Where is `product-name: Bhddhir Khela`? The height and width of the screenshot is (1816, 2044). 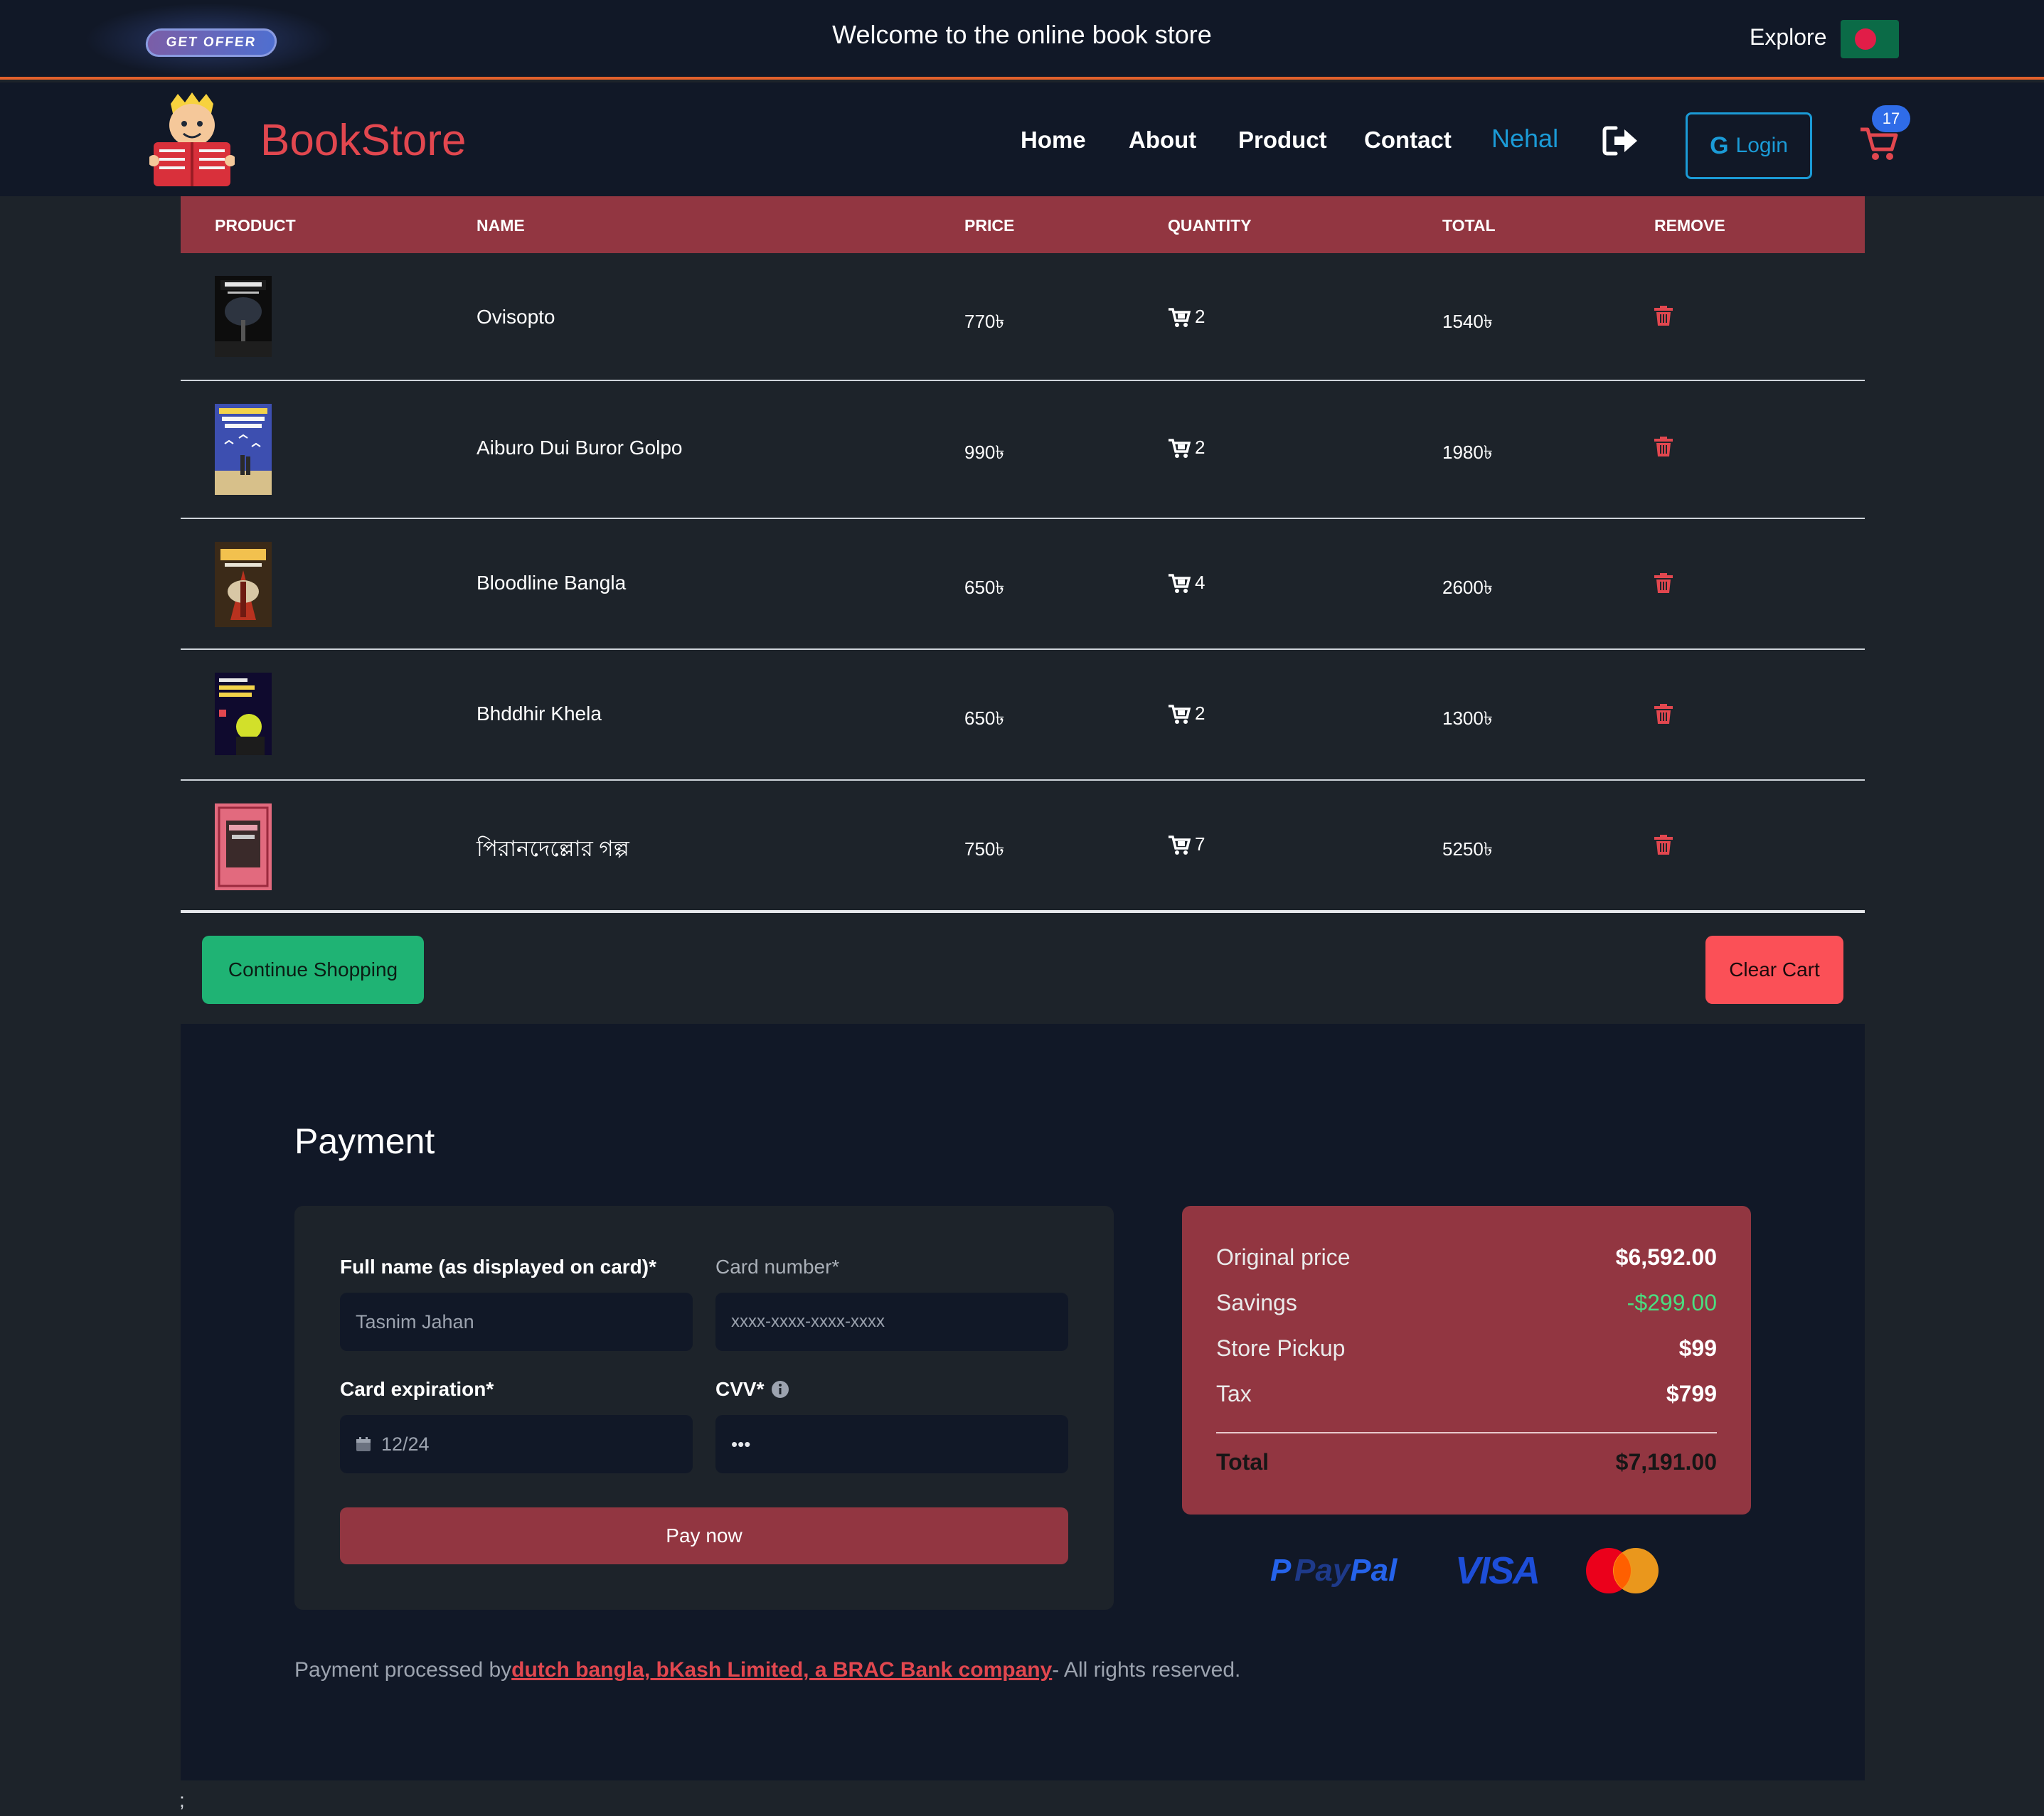
product-name: Bhddhir Khela is located at coordinates (539, 714).